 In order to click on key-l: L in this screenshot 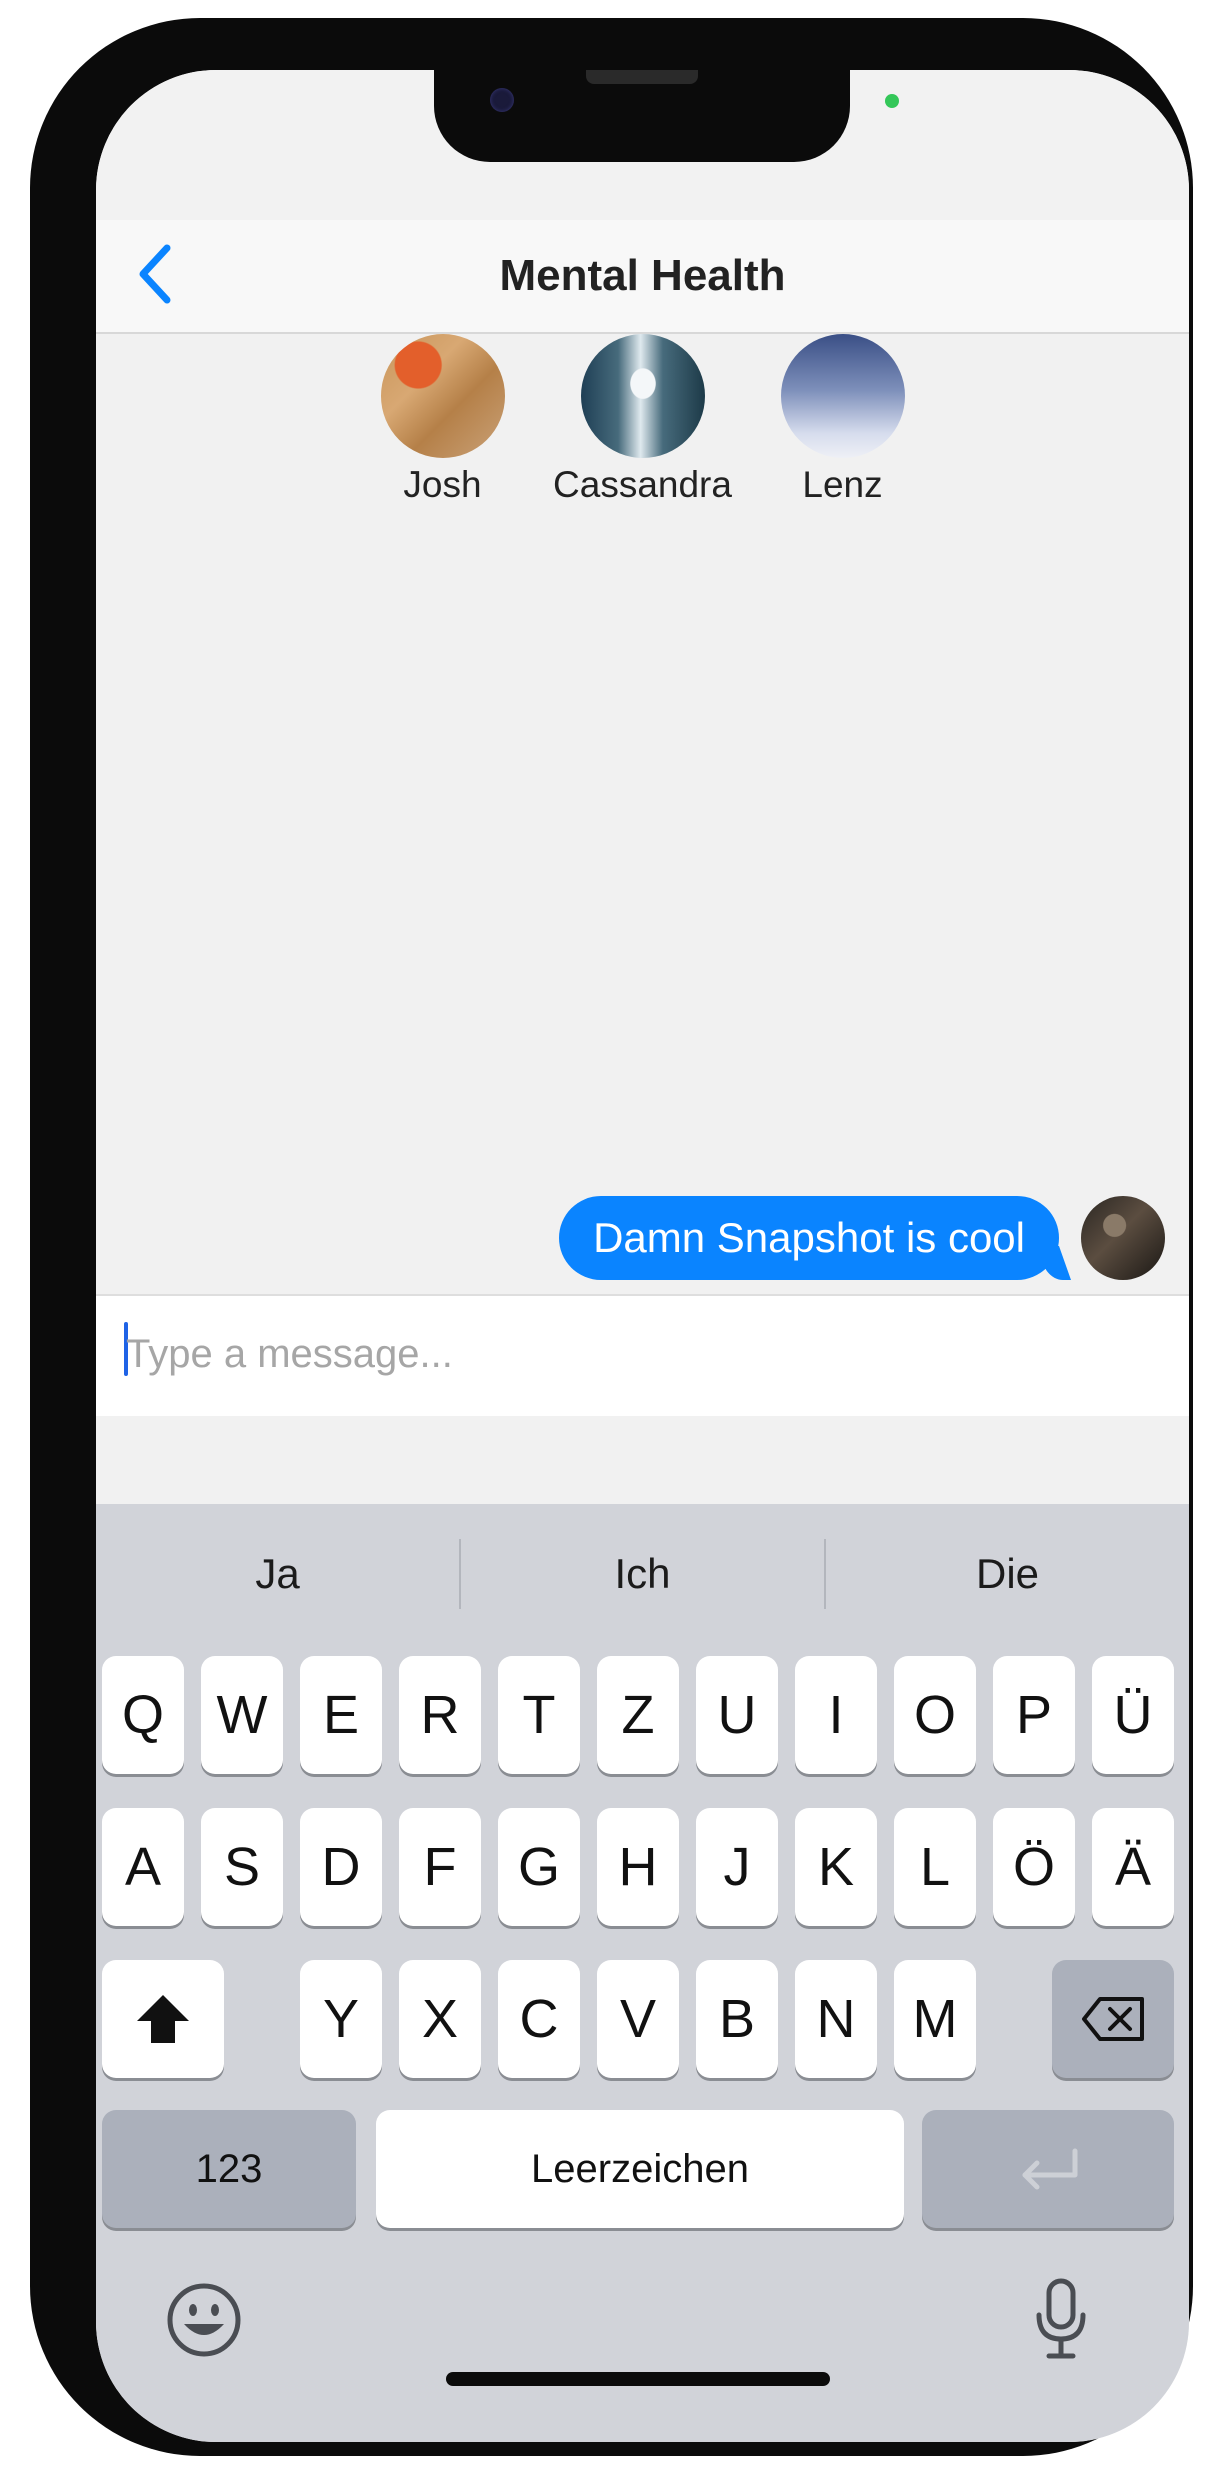, I will do `click(935, 1867)`.